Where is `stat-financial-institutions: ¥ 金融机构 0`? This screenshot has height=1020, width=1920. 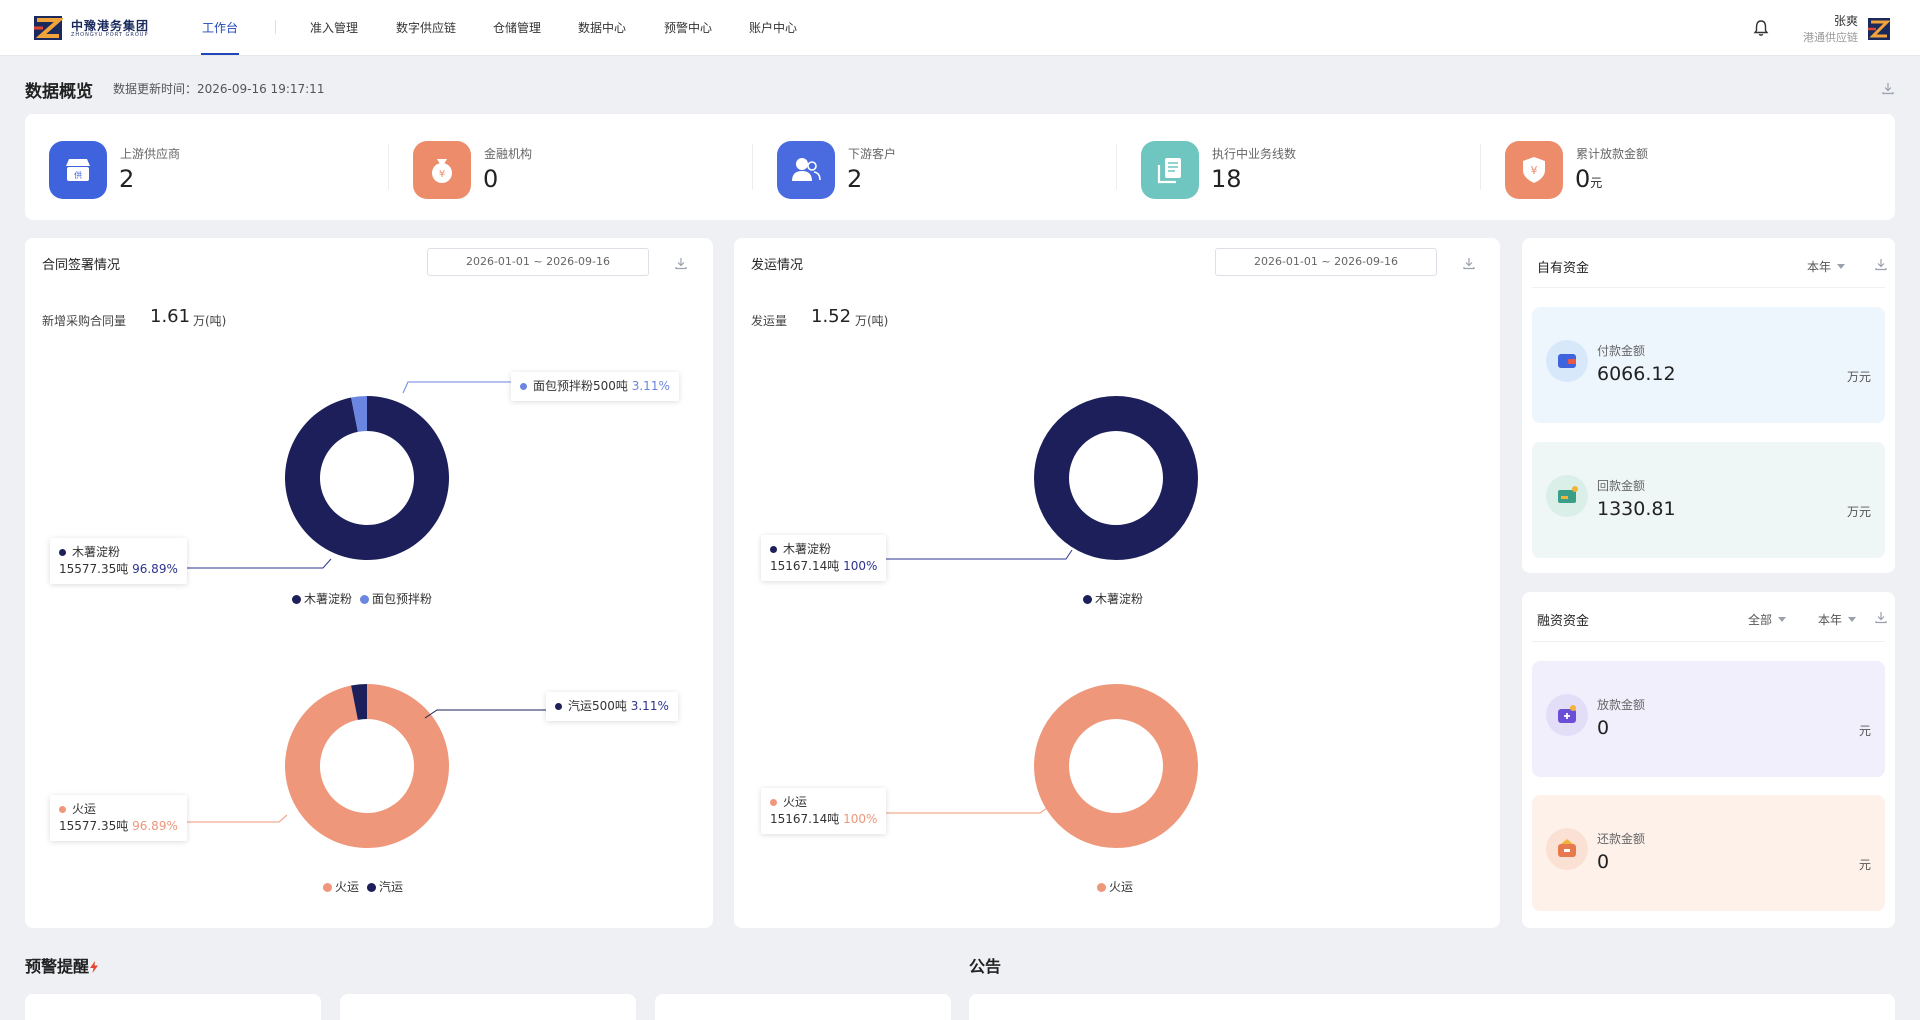
stat-financial-institutions: ¥ 金融机构 0 is located at coordinates (571, 167).